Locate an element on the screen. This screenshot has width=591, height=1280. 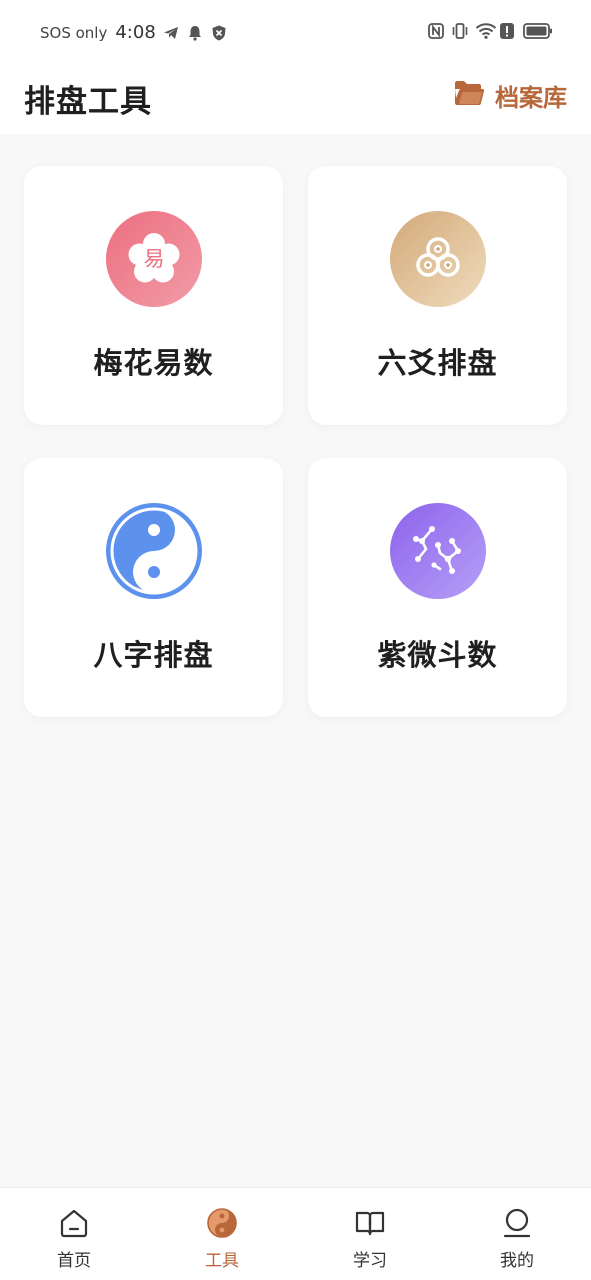
vibrate-icon is located at coordinates (460, 31).